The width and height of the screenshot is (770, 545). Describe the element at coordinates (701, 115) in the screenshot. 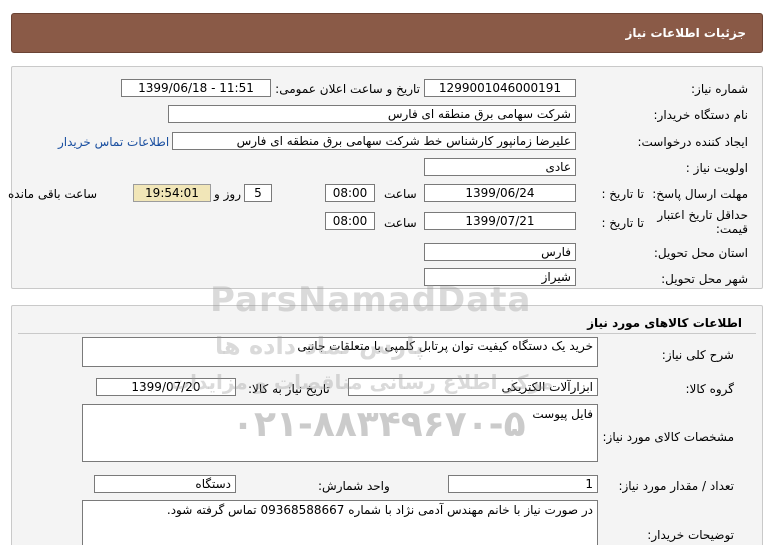

I see `buyer-label: نام دستگاه خریدار:` at that location.